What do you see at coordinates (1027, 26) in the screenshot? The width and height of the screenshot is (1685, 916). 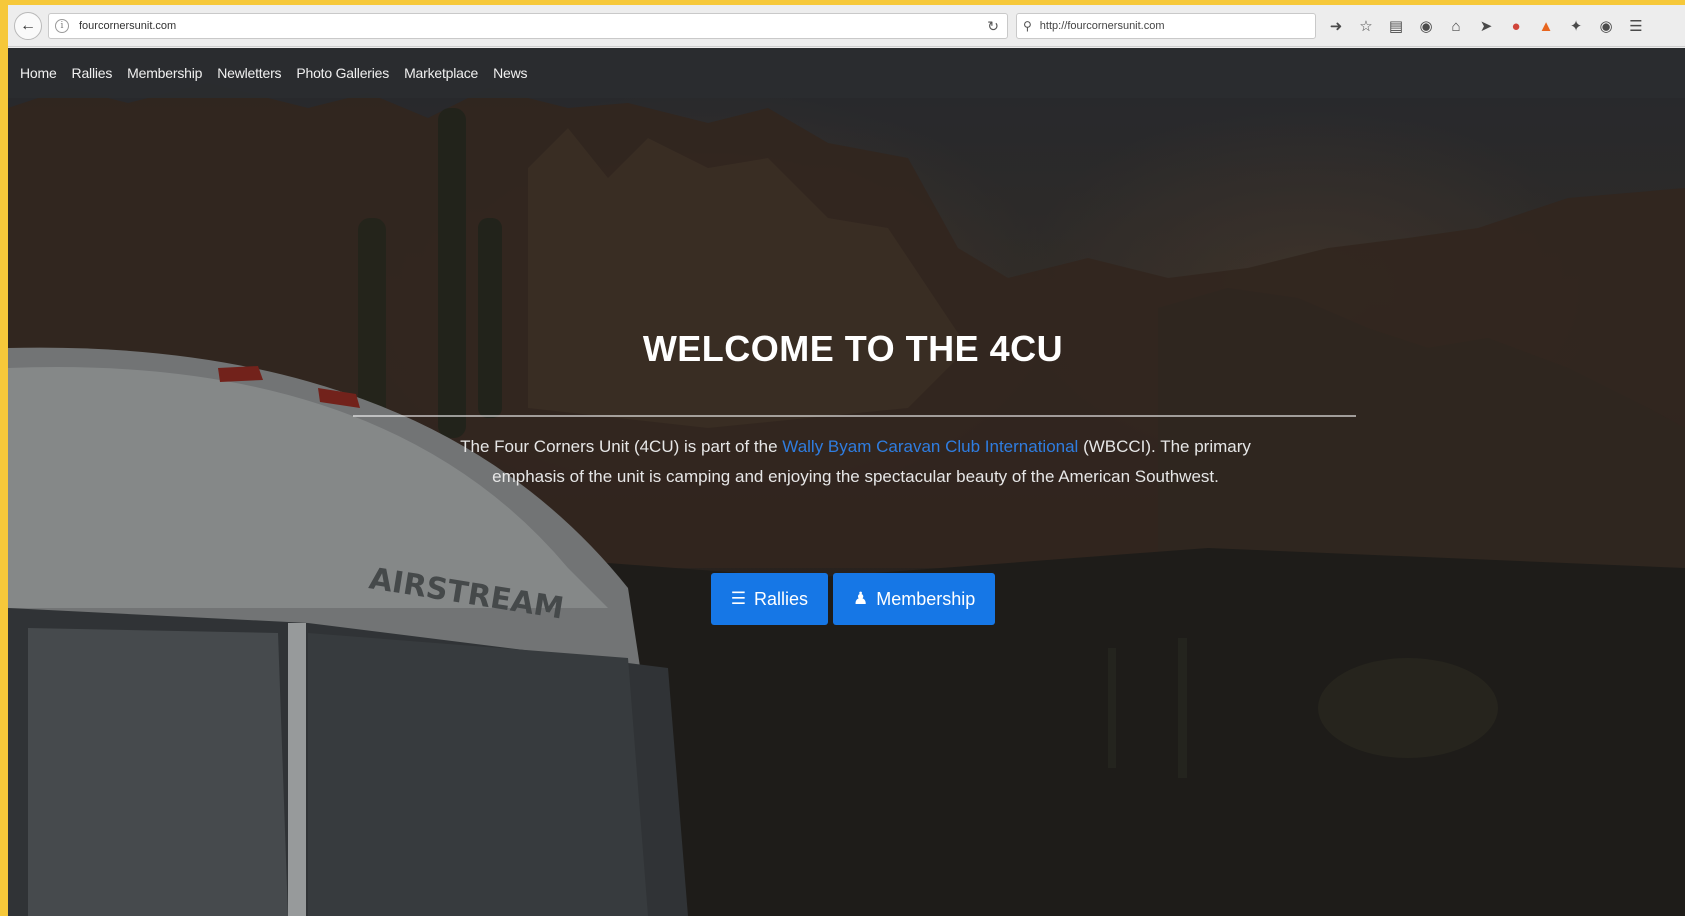 I see `search-icon: ⚲` at bounding box center [1027, 26].